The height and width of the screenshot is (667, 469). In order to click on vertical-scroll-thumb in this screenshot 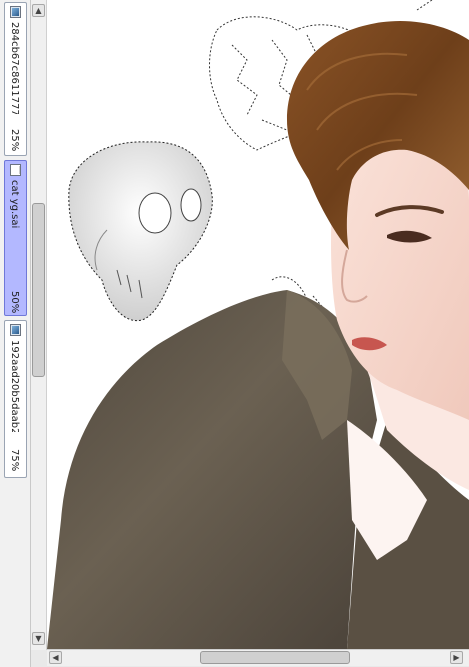, I will do `click(38, 290)`.